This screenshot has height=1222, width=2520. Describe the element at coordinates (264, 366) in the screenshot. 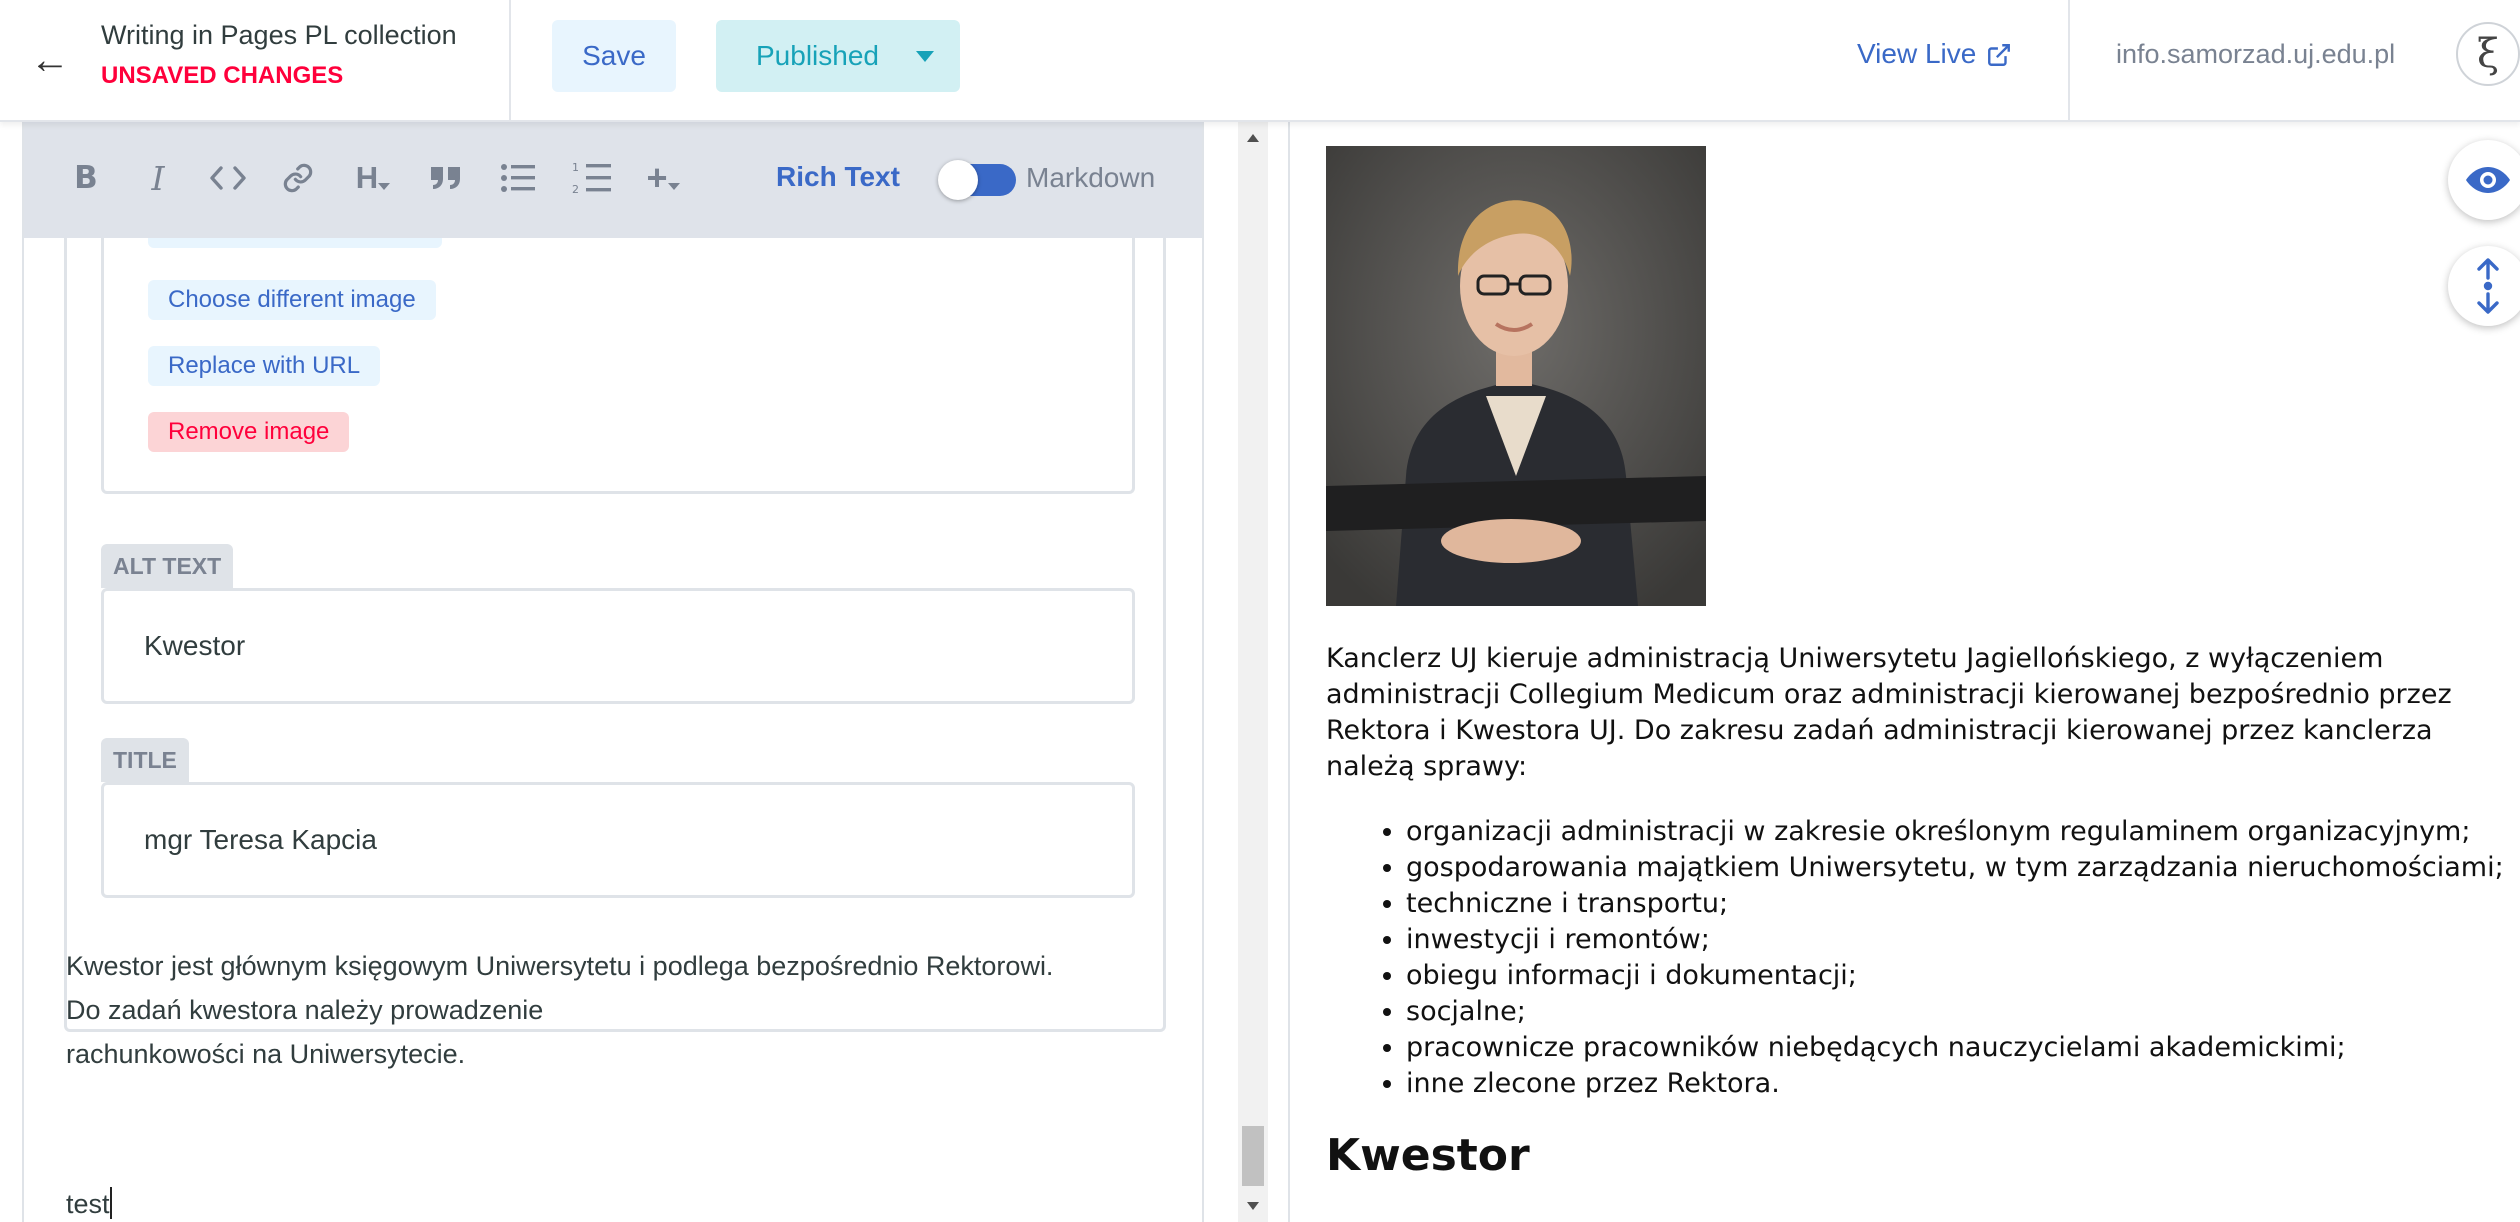

I see `replace-with-url-button: Replace with URL` at that location.